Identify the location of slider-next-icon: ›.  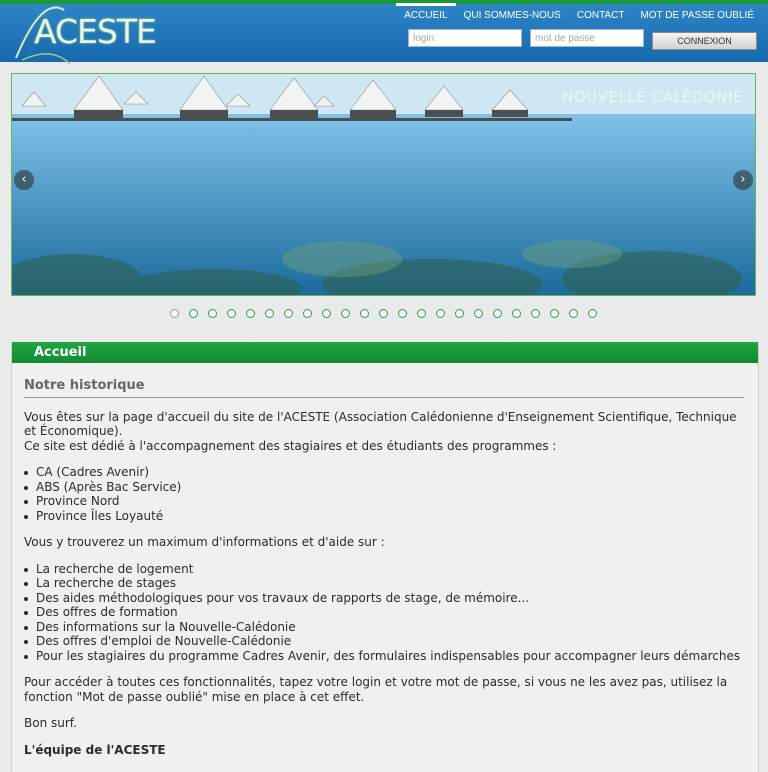
(743, 180).